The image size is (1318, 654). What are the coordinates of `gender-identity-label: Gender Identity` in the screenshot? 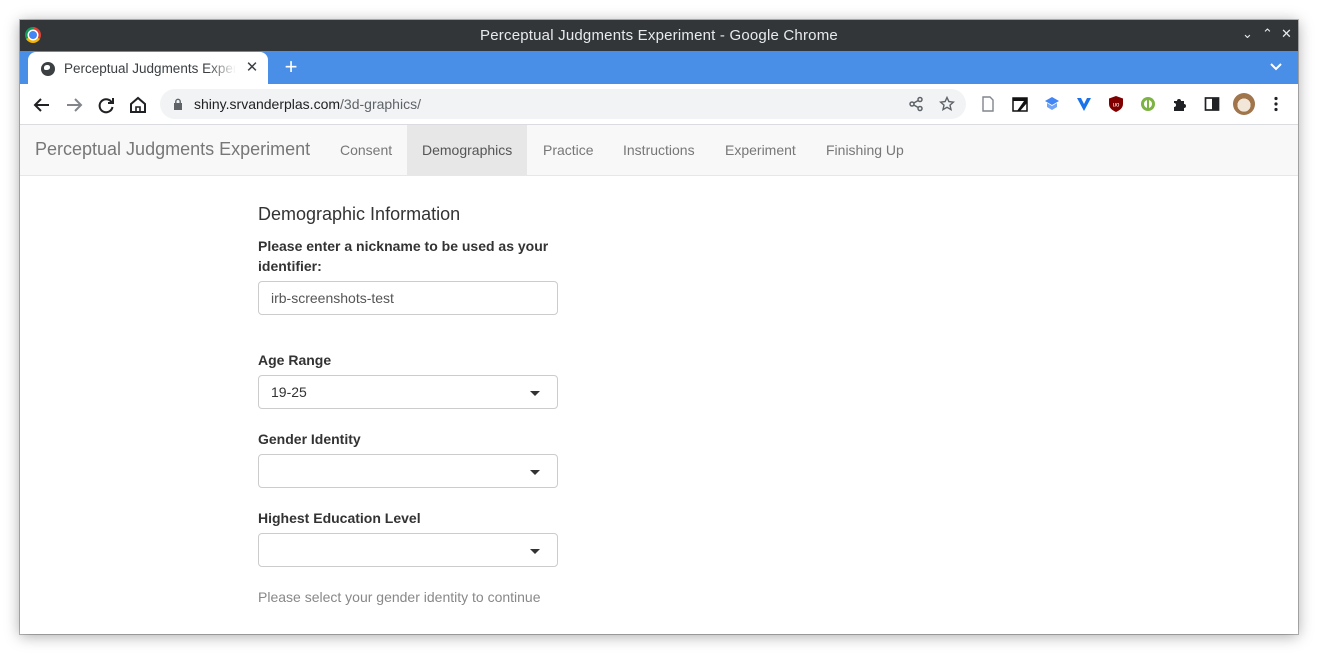 It's located at (309, 439).